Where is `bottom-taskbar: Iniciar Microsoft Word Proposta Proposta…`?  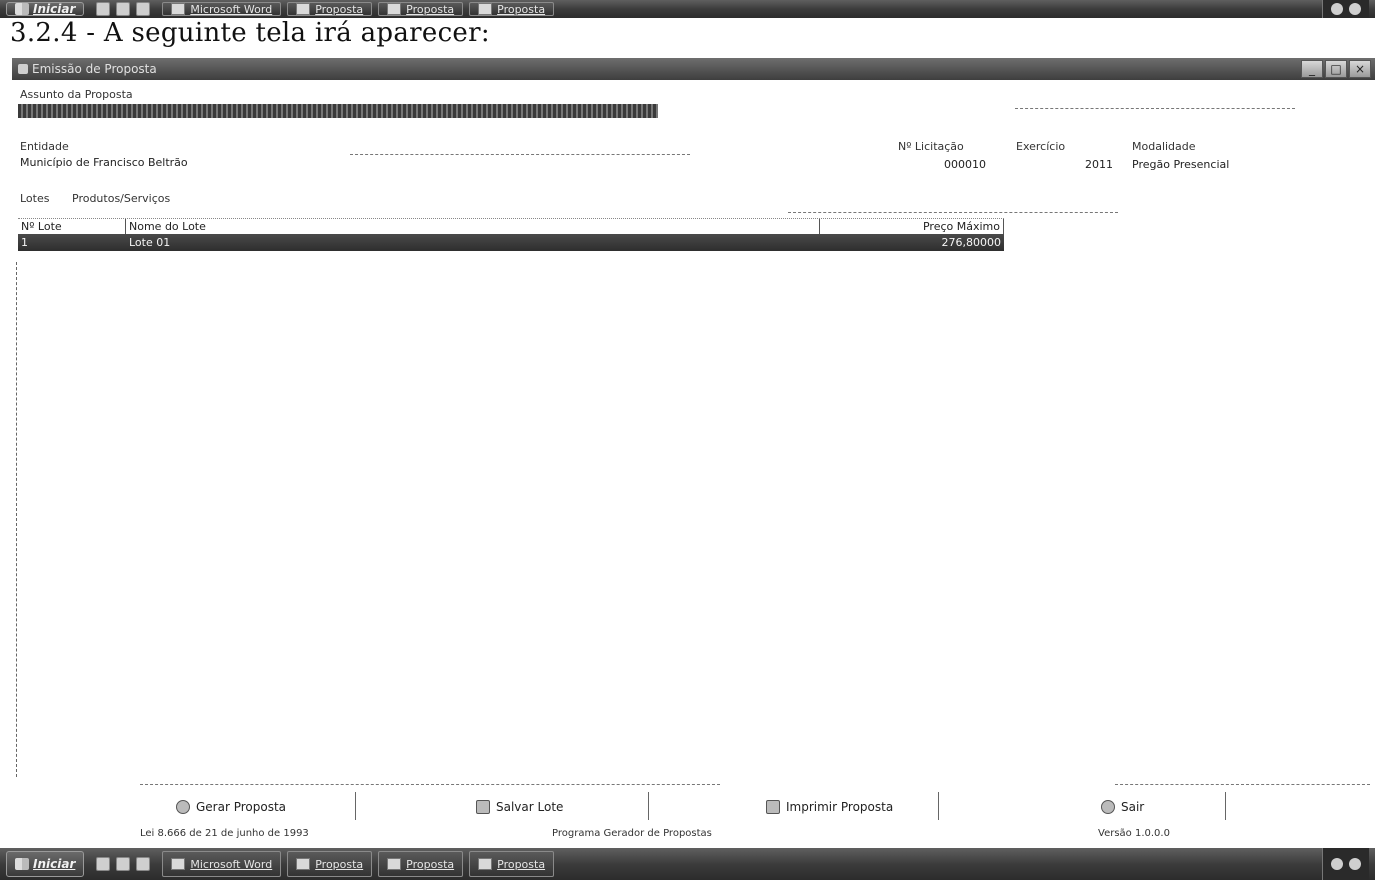 bottom-taskbar: Iniciar Microsoft Word Proposta Proposta… is located at coordinates (687, 864).